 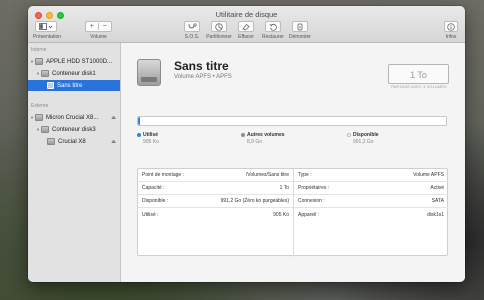 I want to click on info-key: Type :, so click(x=305, y=175).